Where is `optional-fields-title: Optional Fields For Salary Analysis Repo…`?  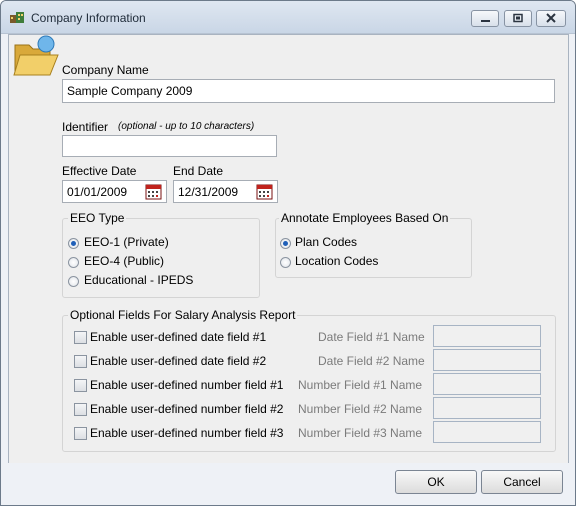
optional-fields-title: Optional Fields For Salary Analysis Repo… is located at coordinates (183, 315).